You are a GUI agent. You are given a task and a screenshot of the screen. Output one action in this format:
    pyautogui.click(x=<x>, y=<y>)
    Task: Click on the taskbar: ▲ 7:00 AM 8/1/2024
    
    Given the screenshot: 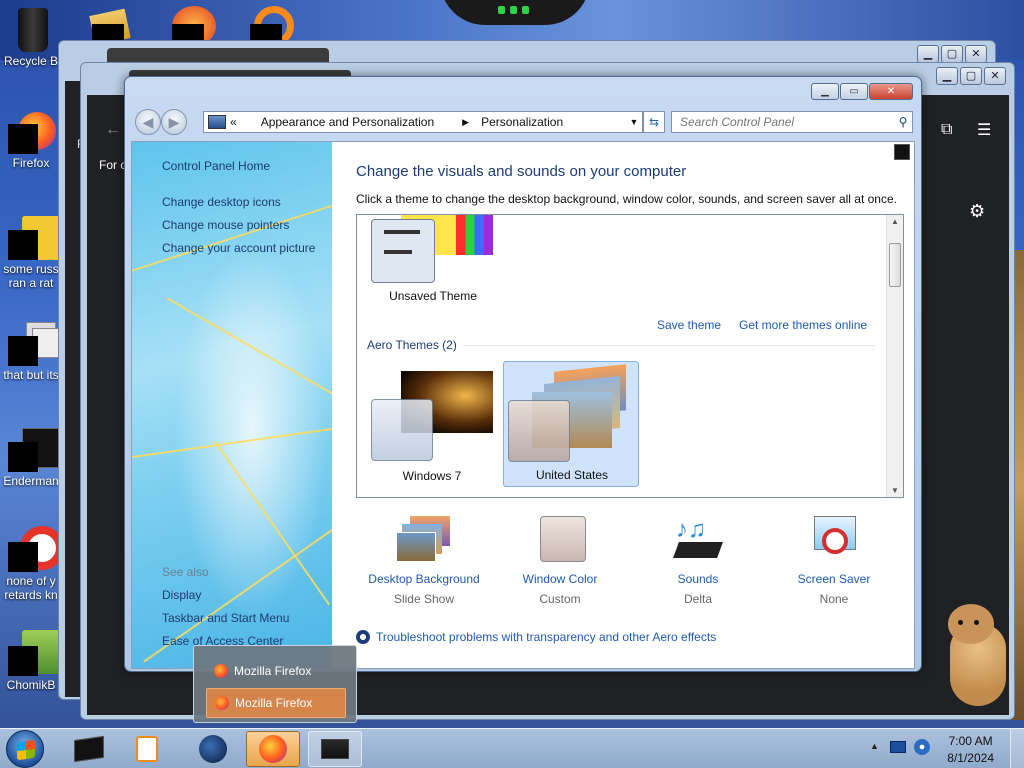 What is the action you would take?
    pyautogui.click(x=512, y=748)
    